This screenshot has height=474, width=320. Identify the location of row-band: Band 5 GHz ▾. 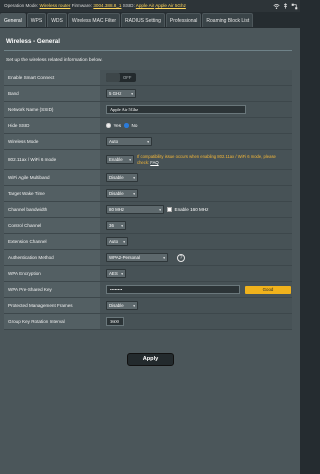
(148, 94).